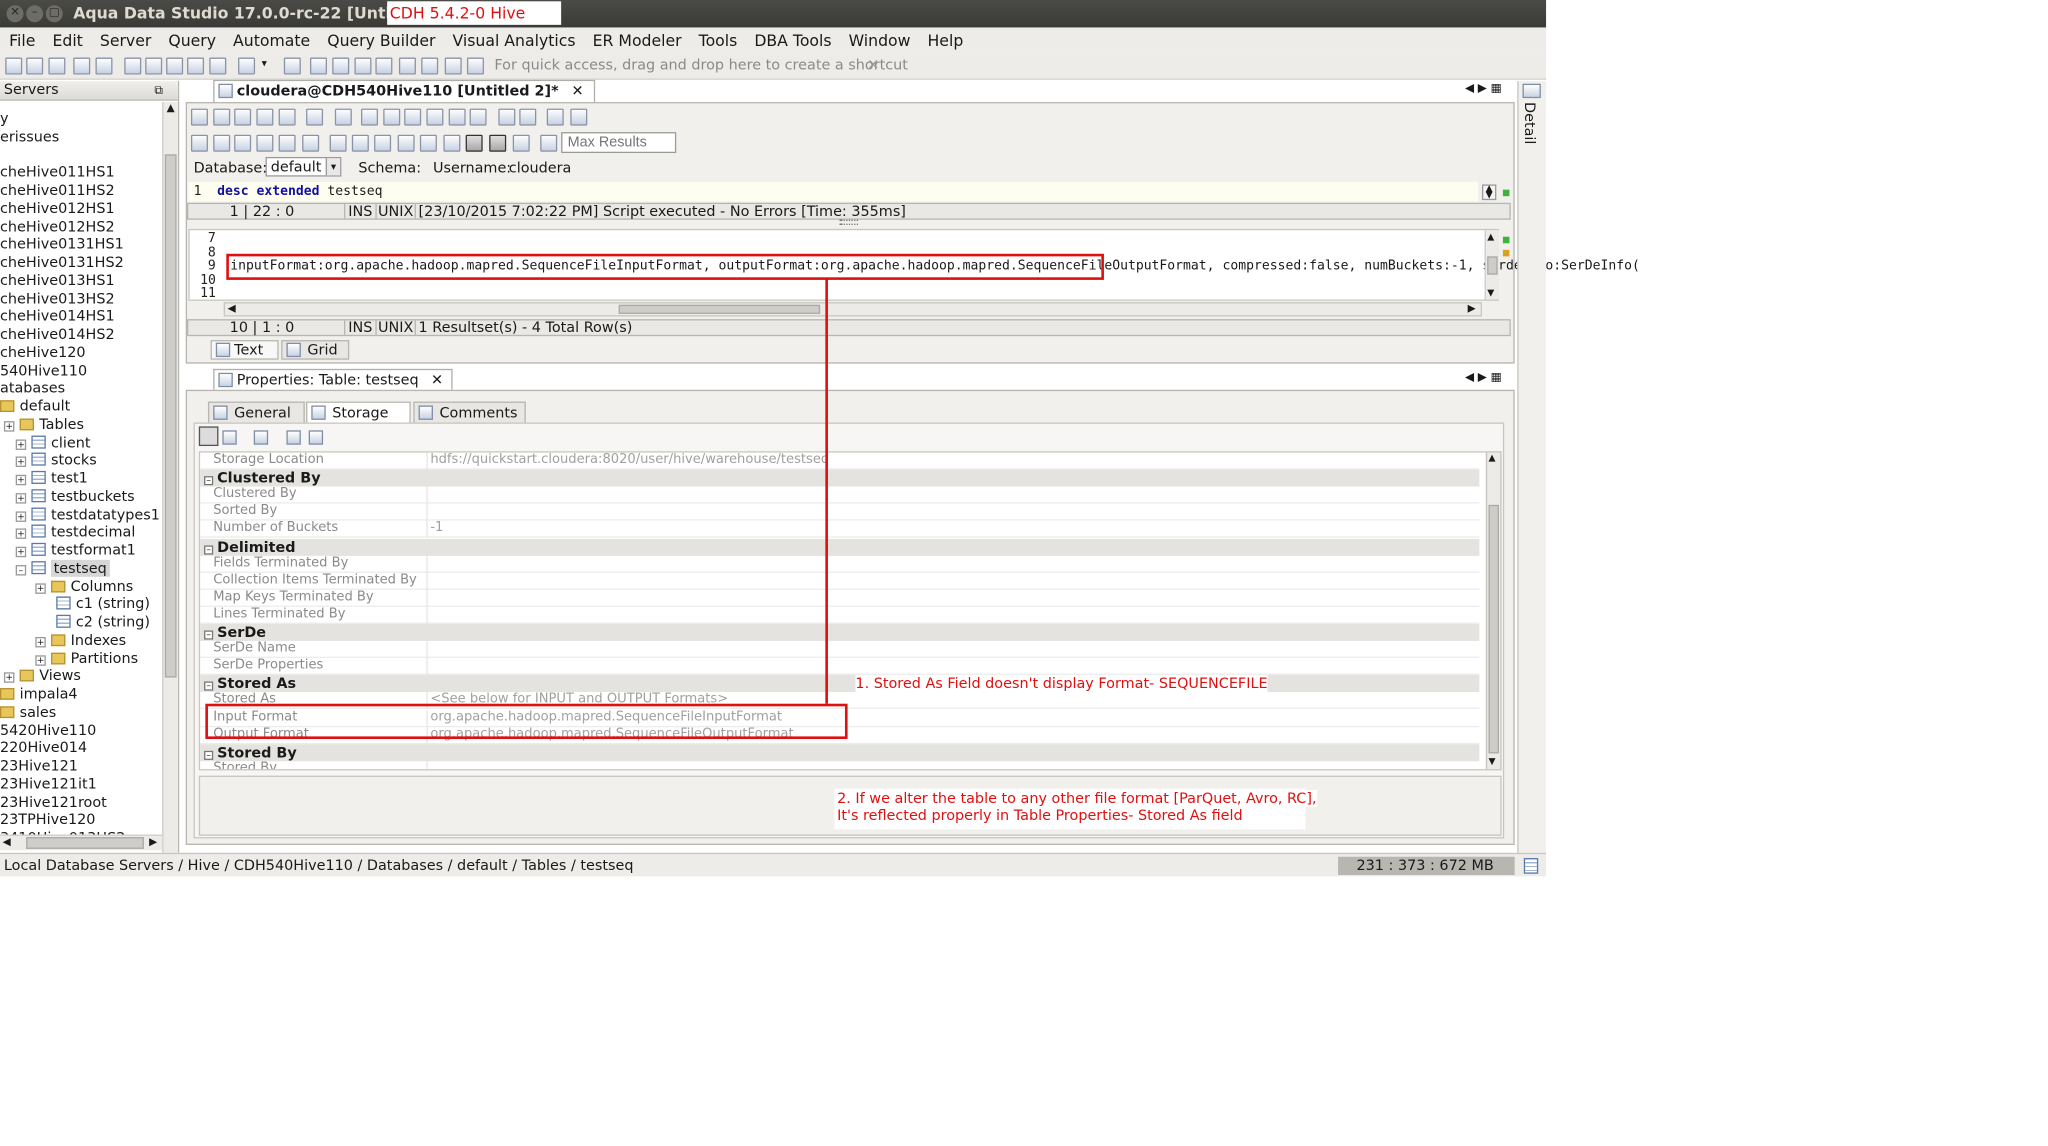  Describe the element at coordinates (51, 479) in the screenshot. I see `tree-item: + test1` at that location.